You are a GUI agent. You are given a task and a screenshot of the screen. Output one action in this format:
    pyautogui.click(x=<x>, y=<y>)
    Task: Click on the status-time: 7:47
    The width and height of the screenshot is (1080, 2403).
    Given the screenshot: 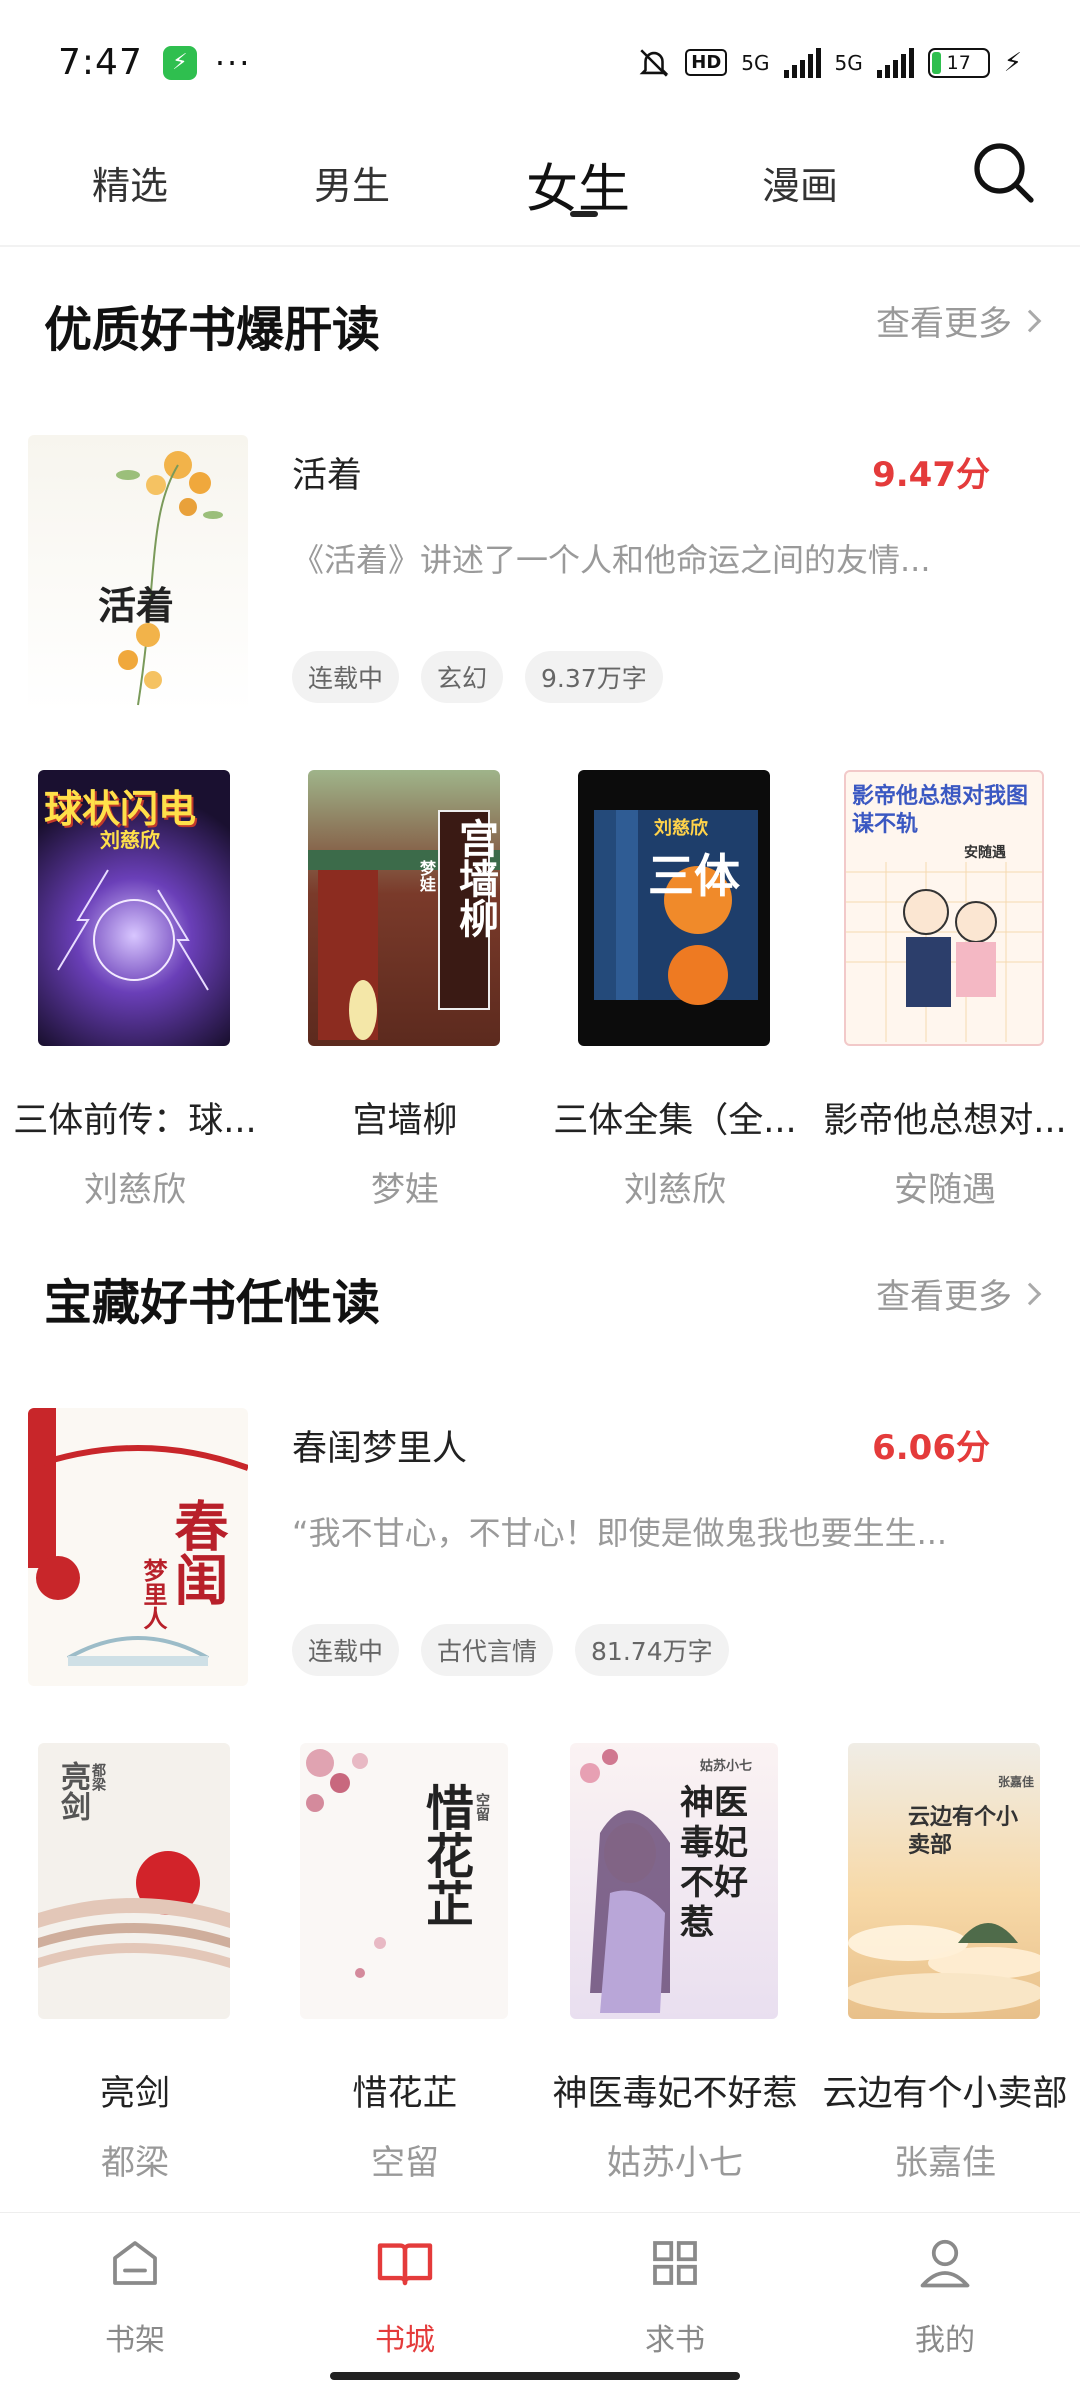 What is the action you would take?
    pyautogui.click(x=100, y=62)
    